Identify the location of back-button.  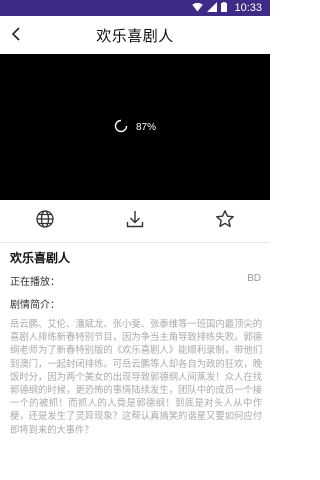
(16, 35).